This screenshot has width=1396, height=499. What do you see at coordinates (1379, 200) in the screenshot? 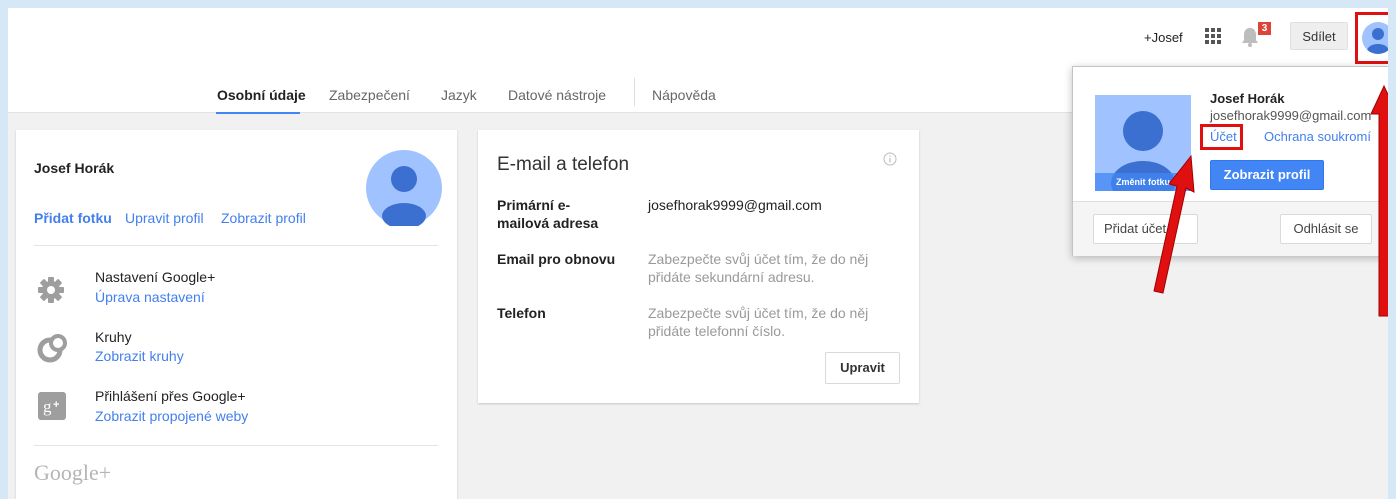
I see `arrow-to-avatar` at bounding box center [1379, 200].